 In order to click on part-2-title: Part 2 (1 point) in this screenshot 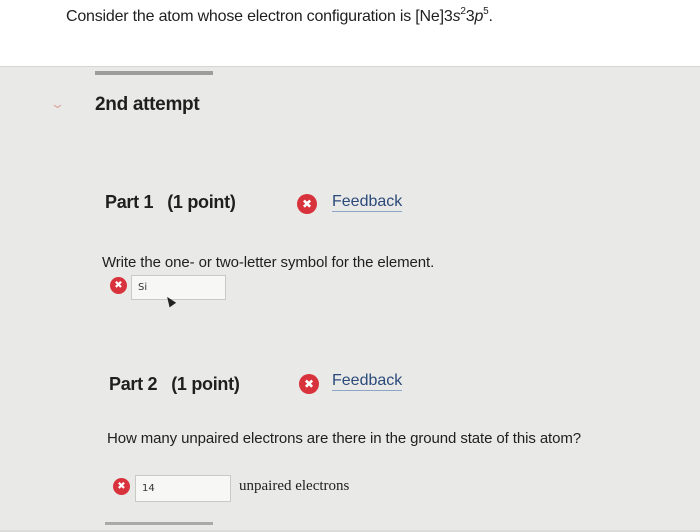, I will do `click(174, 384)`.